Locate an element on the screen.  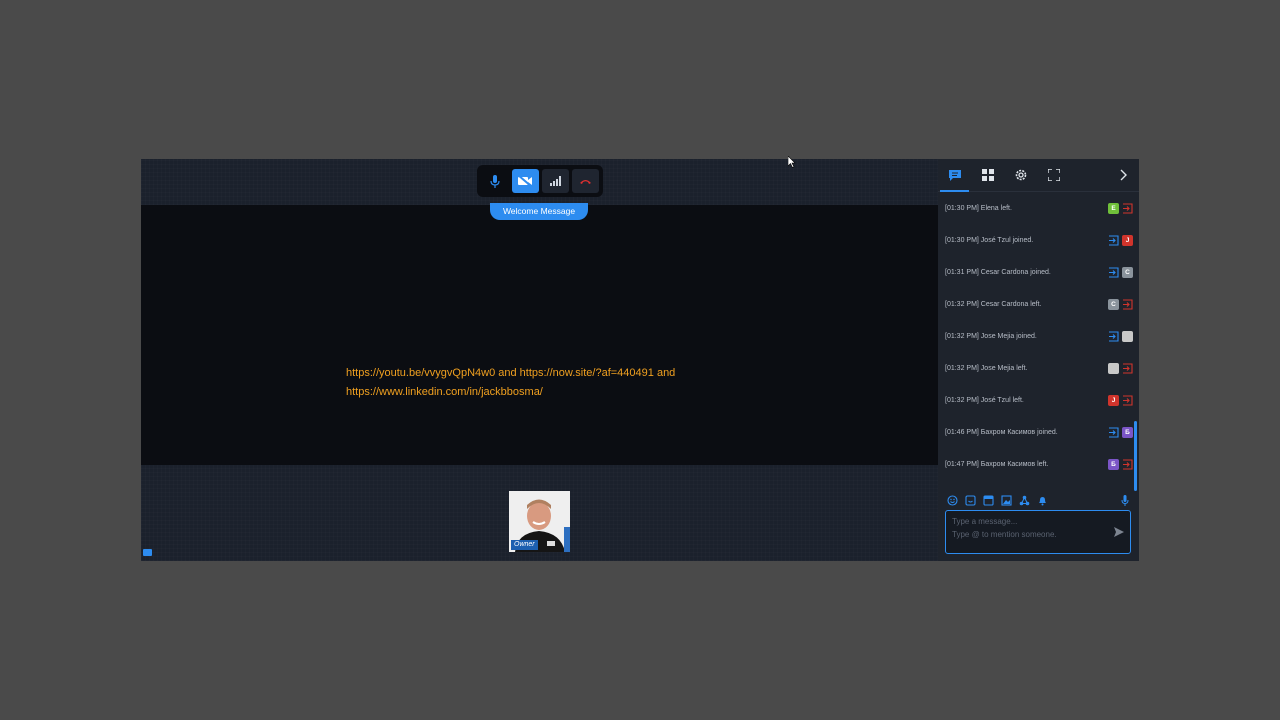
chat-toggle-icon is located at coordinates (147, 552).